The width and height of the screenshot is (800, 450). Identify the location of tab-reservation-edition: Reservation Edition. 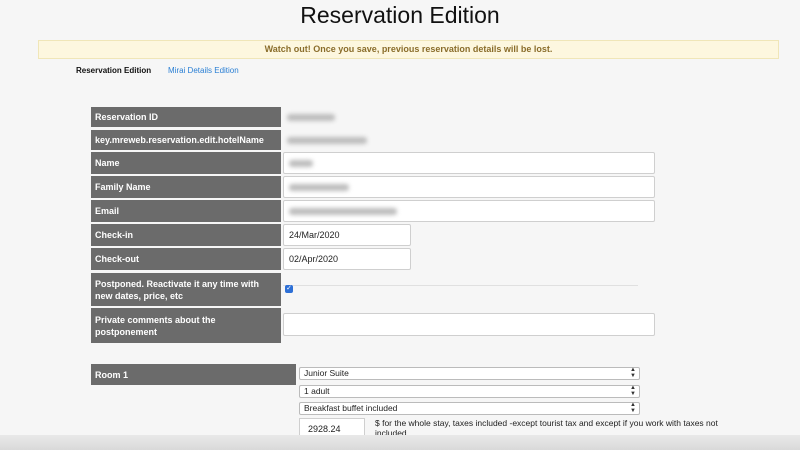
(113, 71).